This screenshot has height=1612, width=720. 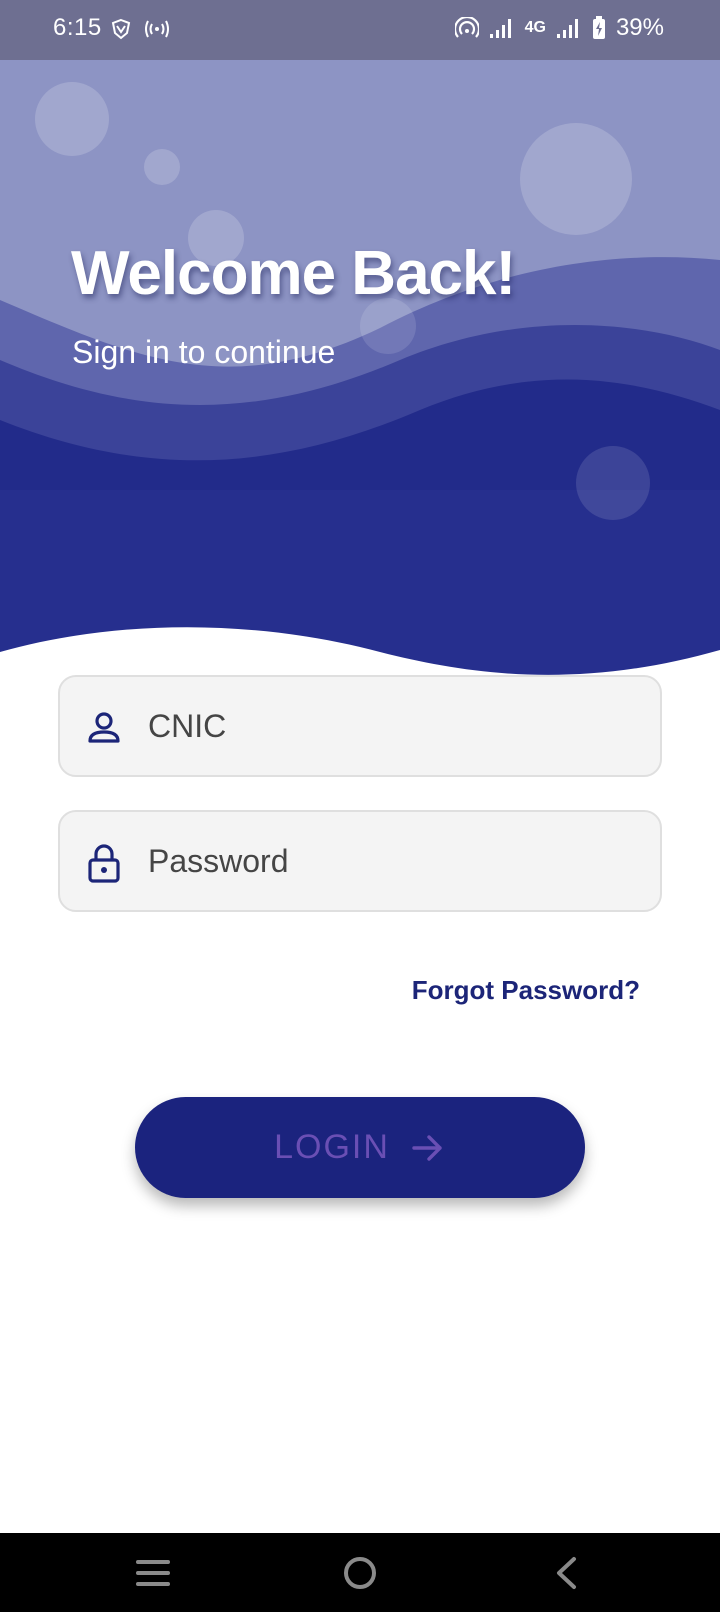 What do you see at coordinates (526, 990) in the screenshot?
I see `forgot-password-link: Forgot Password?` at bounding box center [526, 990].